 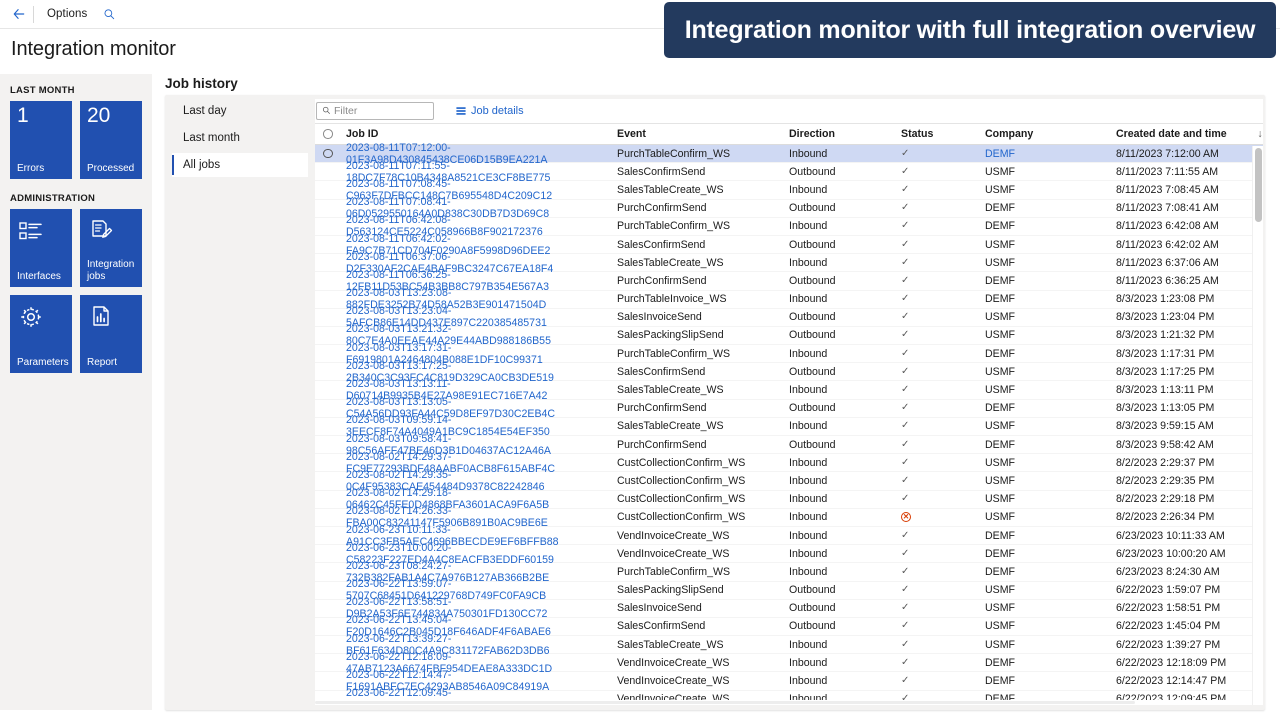 I want to click on column-header-direction: Direction, so click(x=845, y=134).